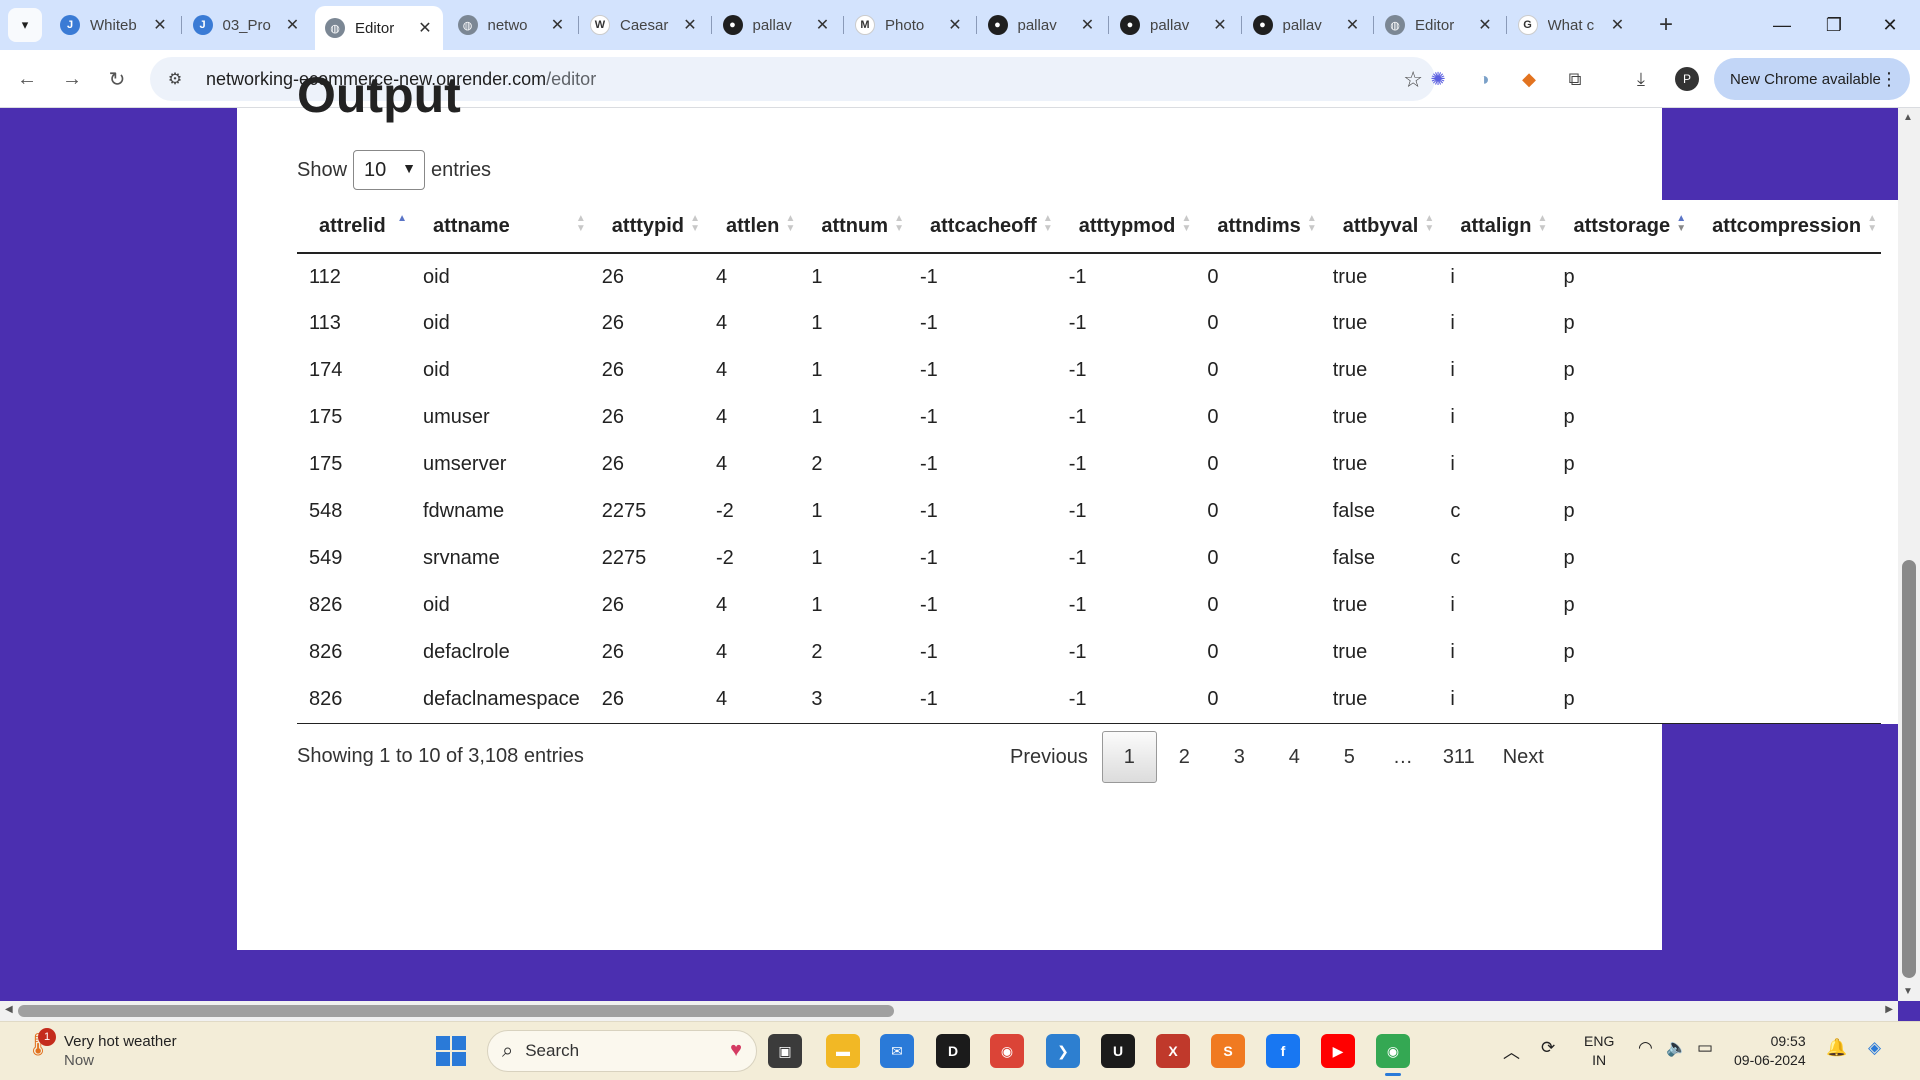  What do you see at coordinates (25, 25) in the screenshot?
I see `tab-search-button: ▾` at bounding box center [25, 25].